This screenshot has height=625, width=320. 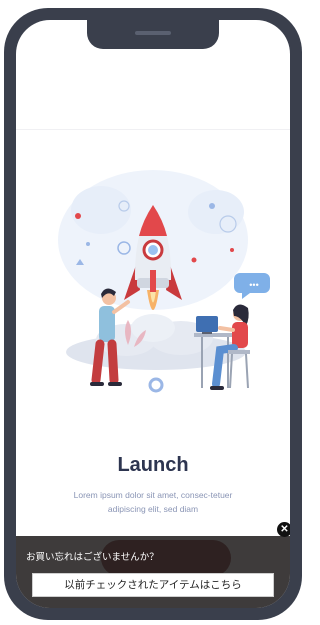 I want to click on page-title: Launch, so click(x=153, y=465).